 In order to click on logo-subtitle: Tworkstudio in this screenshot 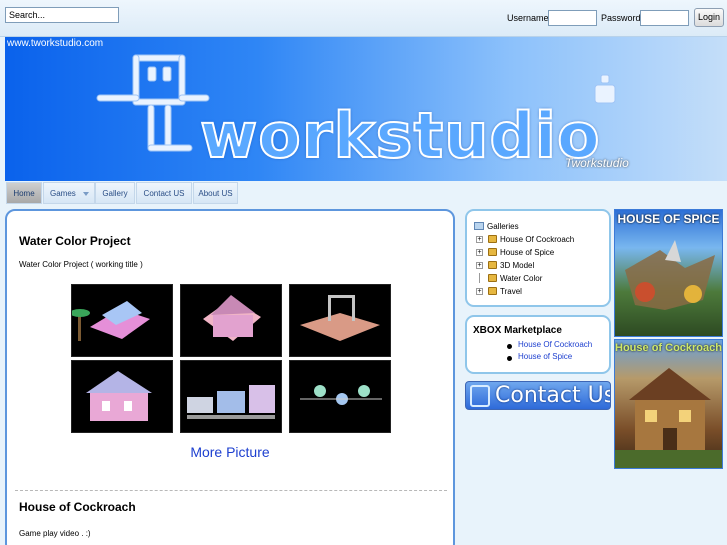, I will do `click(597, 163)`.